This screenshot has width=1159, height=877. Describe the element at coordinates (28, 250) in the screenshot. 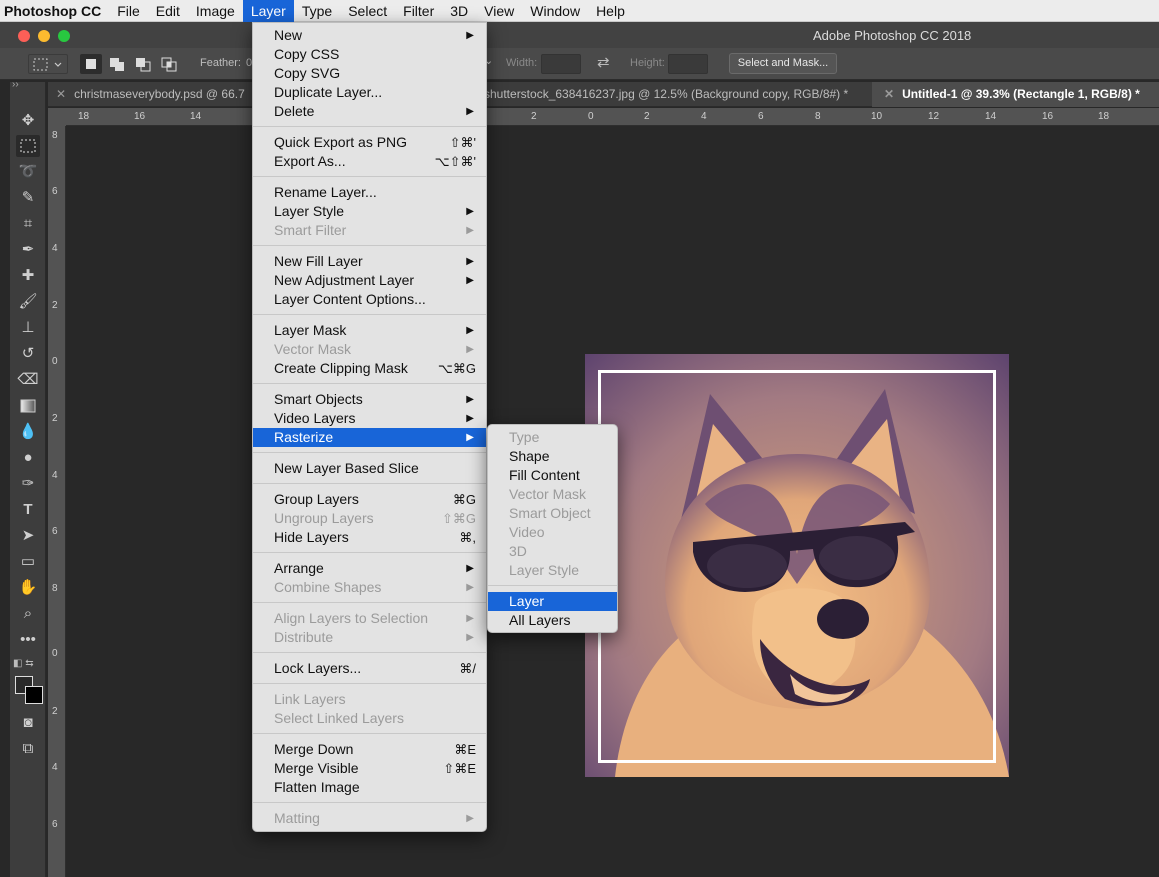

I see `eyedropper-icon: ✒` at that location.